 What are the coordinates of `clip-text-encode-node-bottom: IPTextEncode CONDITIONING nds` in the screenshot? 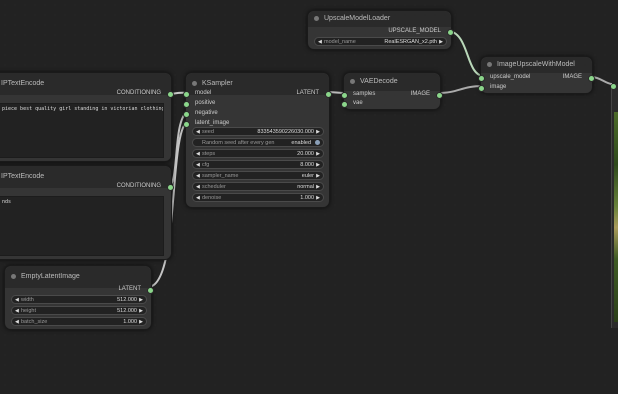 It's located at (87, 212).